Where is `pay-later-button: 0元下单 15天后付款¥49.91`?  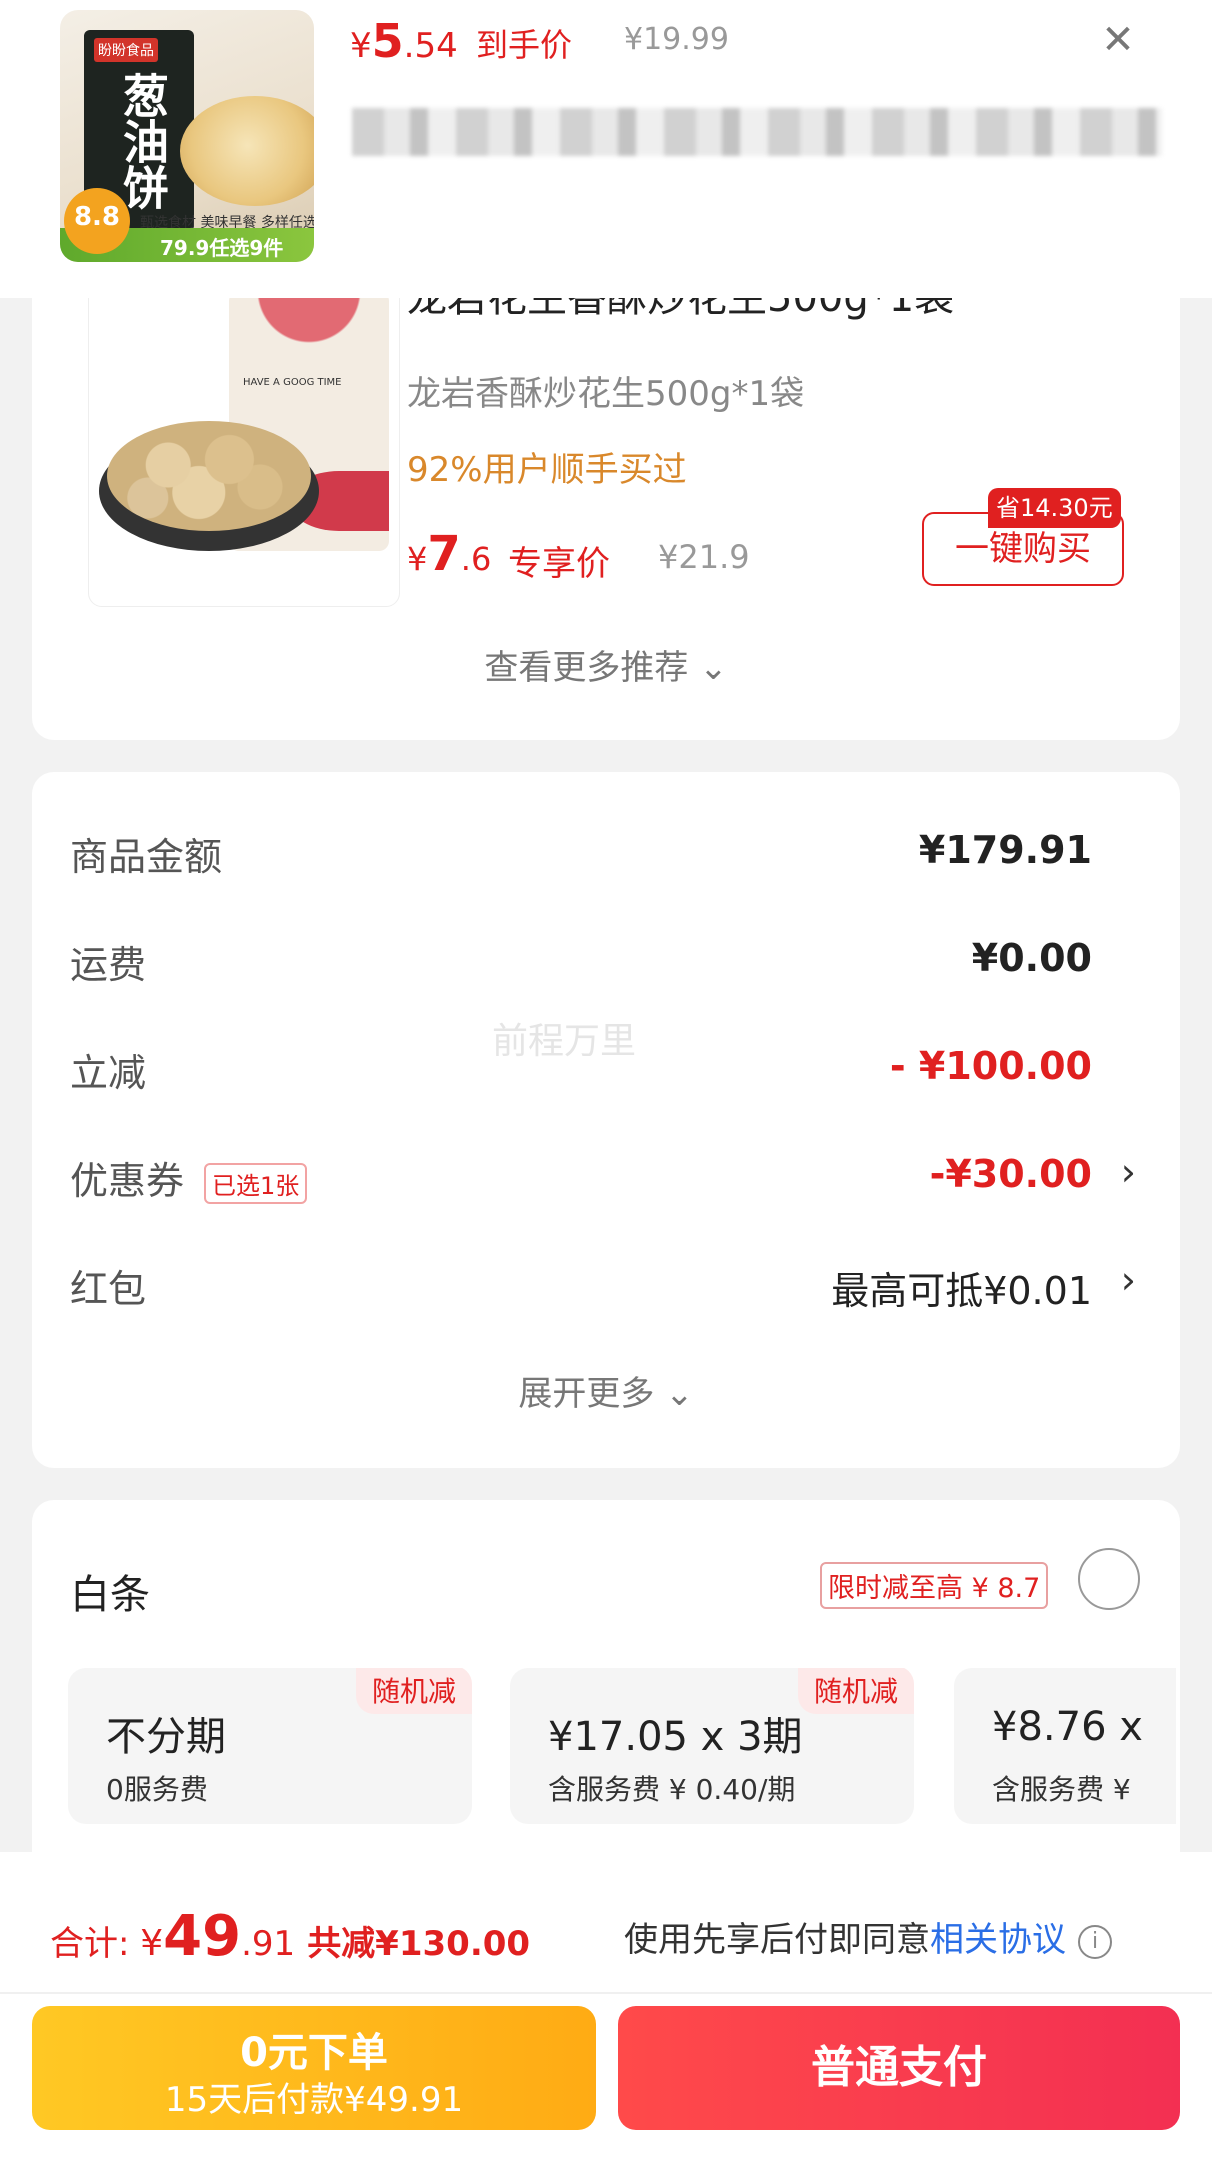
pay-later-button: 0元下单 15天后付款¥49.91 is located at coordinates (314, 2068).